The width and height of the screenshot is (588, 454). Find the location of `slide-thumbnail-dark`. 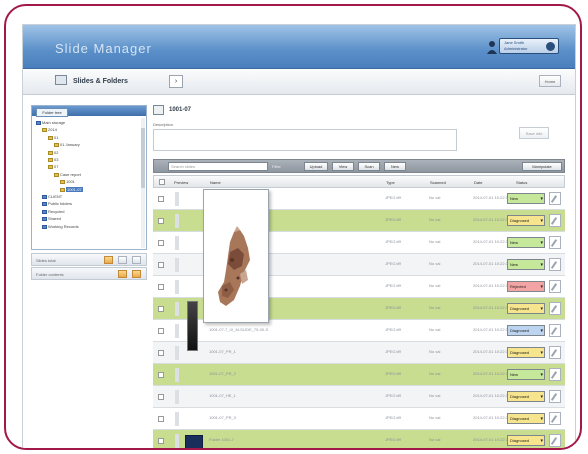

slide-thumbnail-dark is located at coordinates (192, 326).